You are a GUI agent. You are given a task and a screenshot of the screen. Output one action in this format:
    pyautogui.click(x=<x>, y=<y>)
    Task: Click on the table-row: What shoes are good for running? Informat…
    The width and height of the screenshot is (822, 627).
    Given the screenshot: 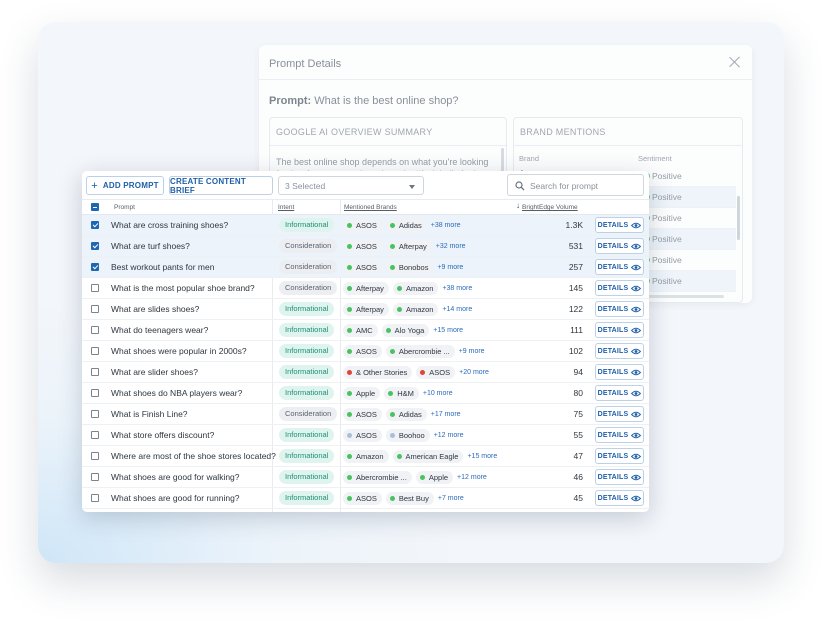 What is the action you would take?
    pyautogui.click(x=365, y=498)
    